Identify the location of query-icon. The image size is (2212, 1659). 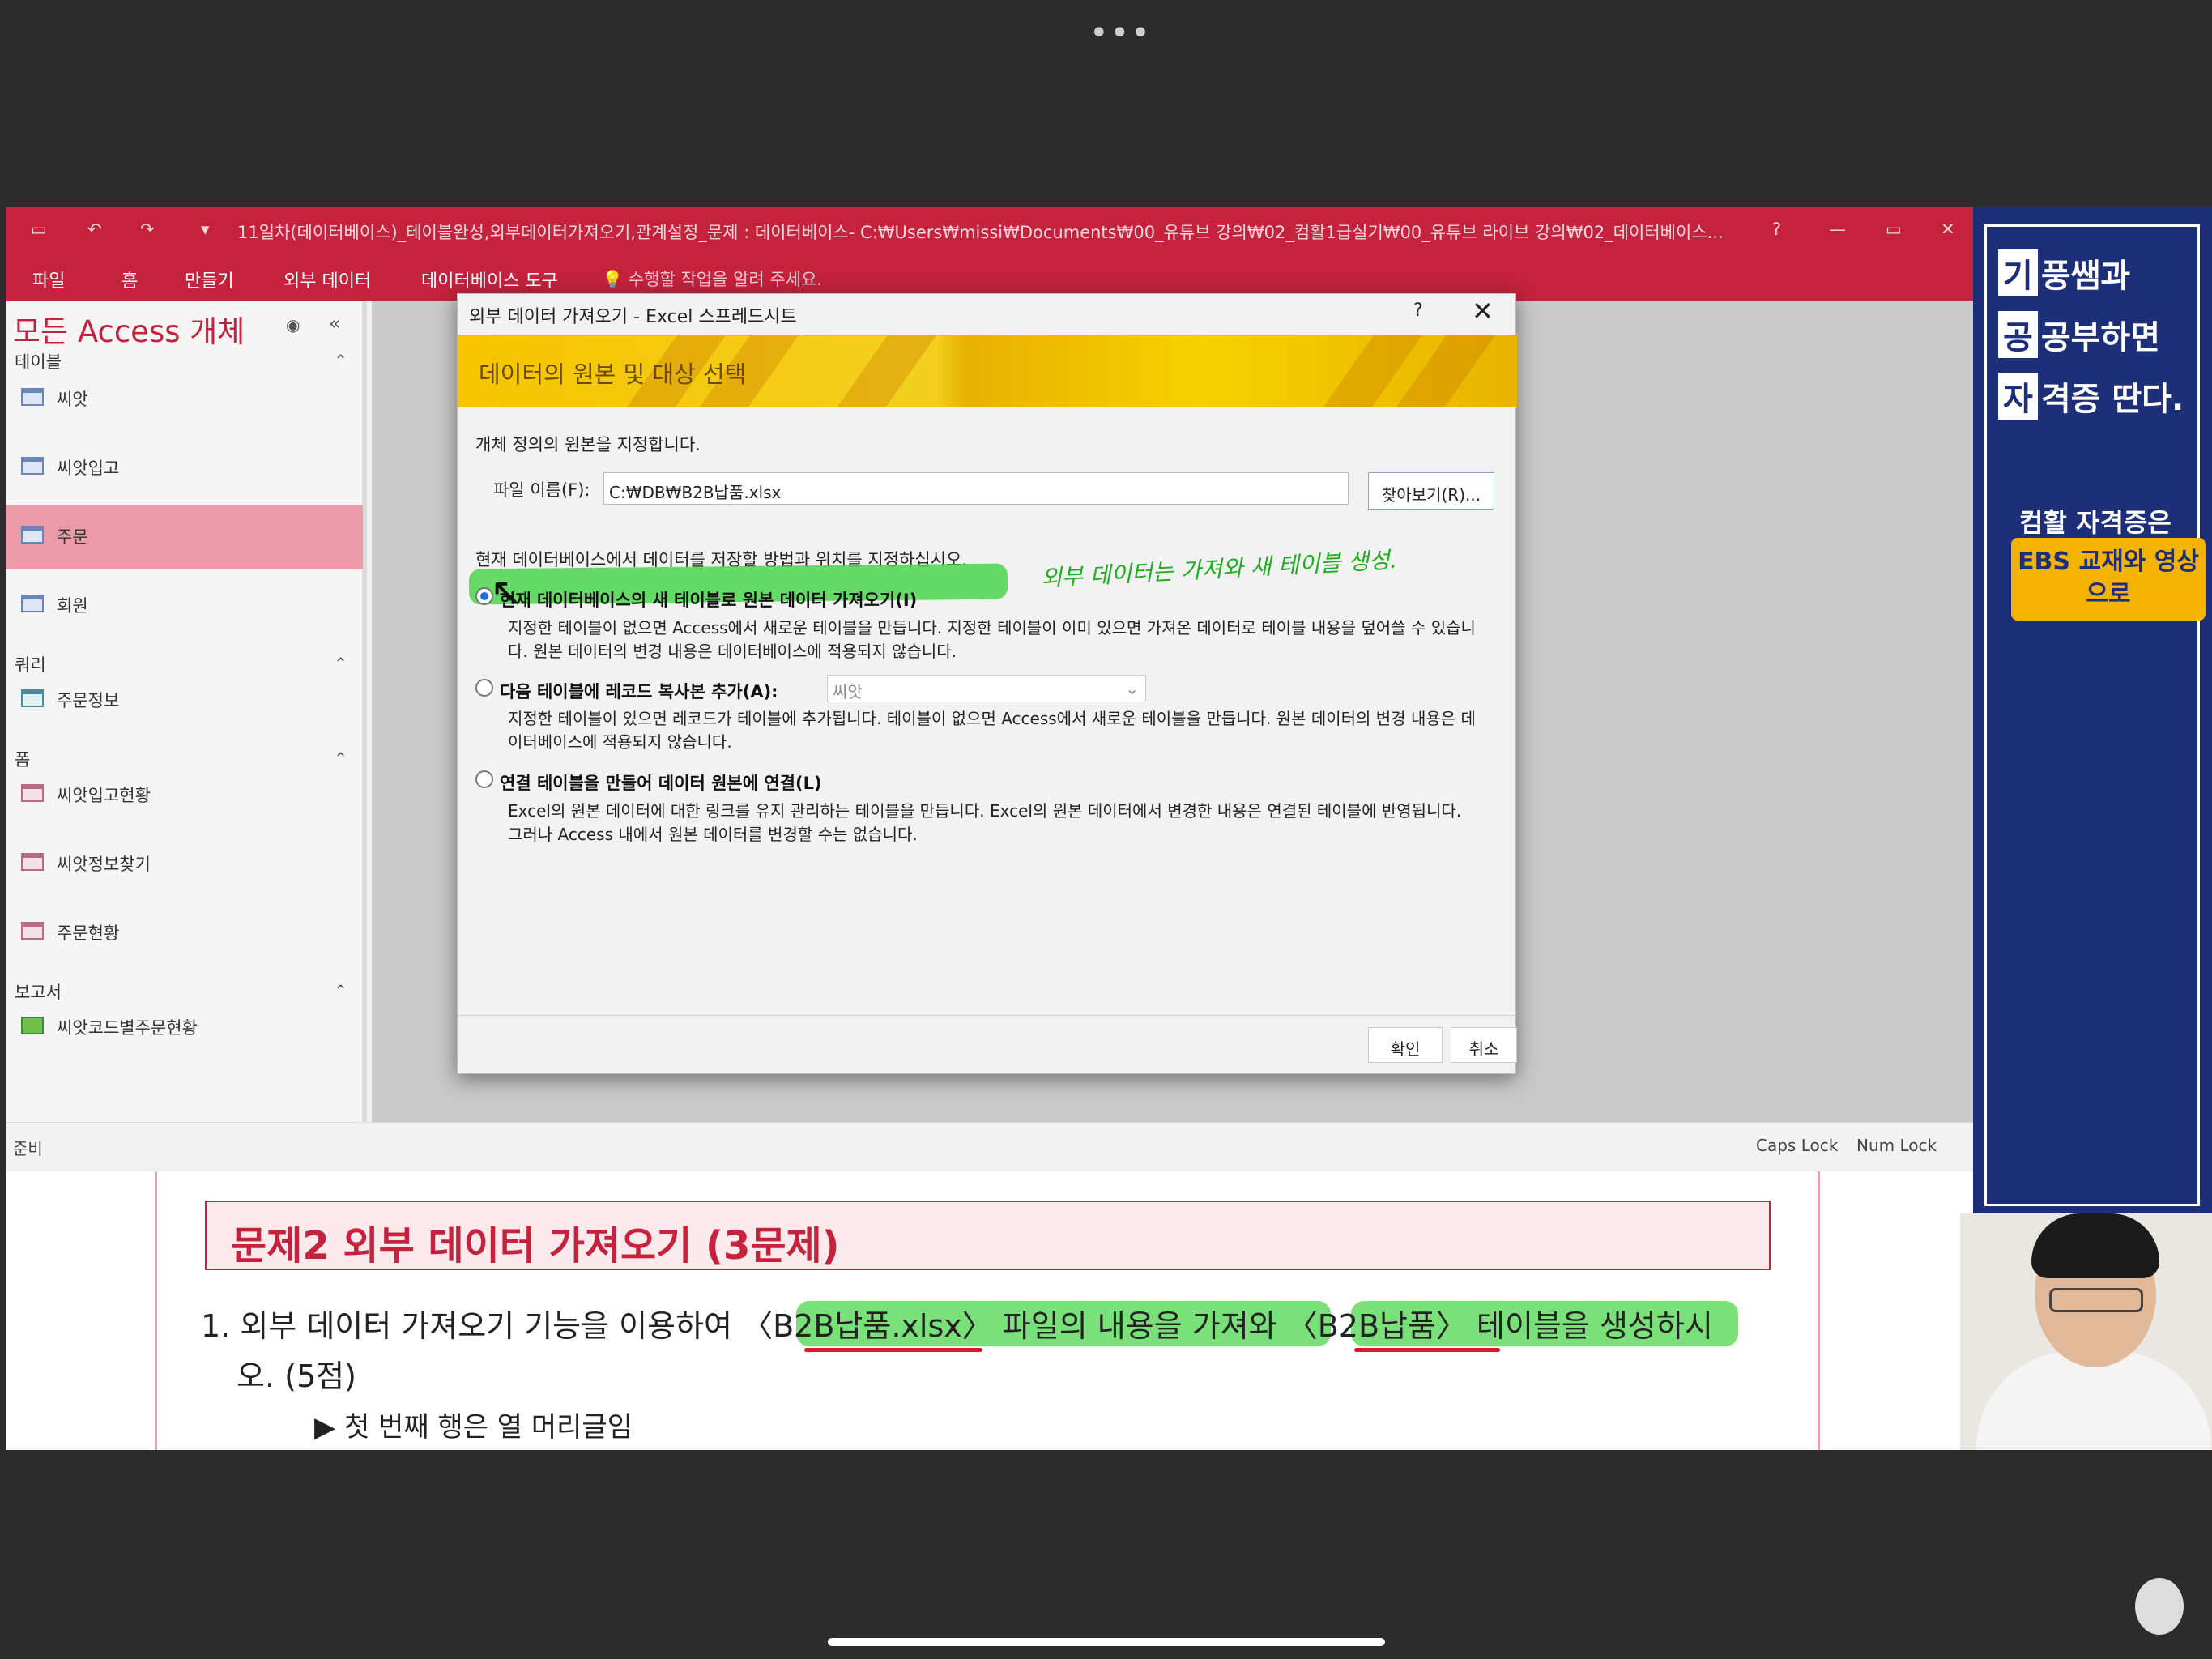
(32, 698).